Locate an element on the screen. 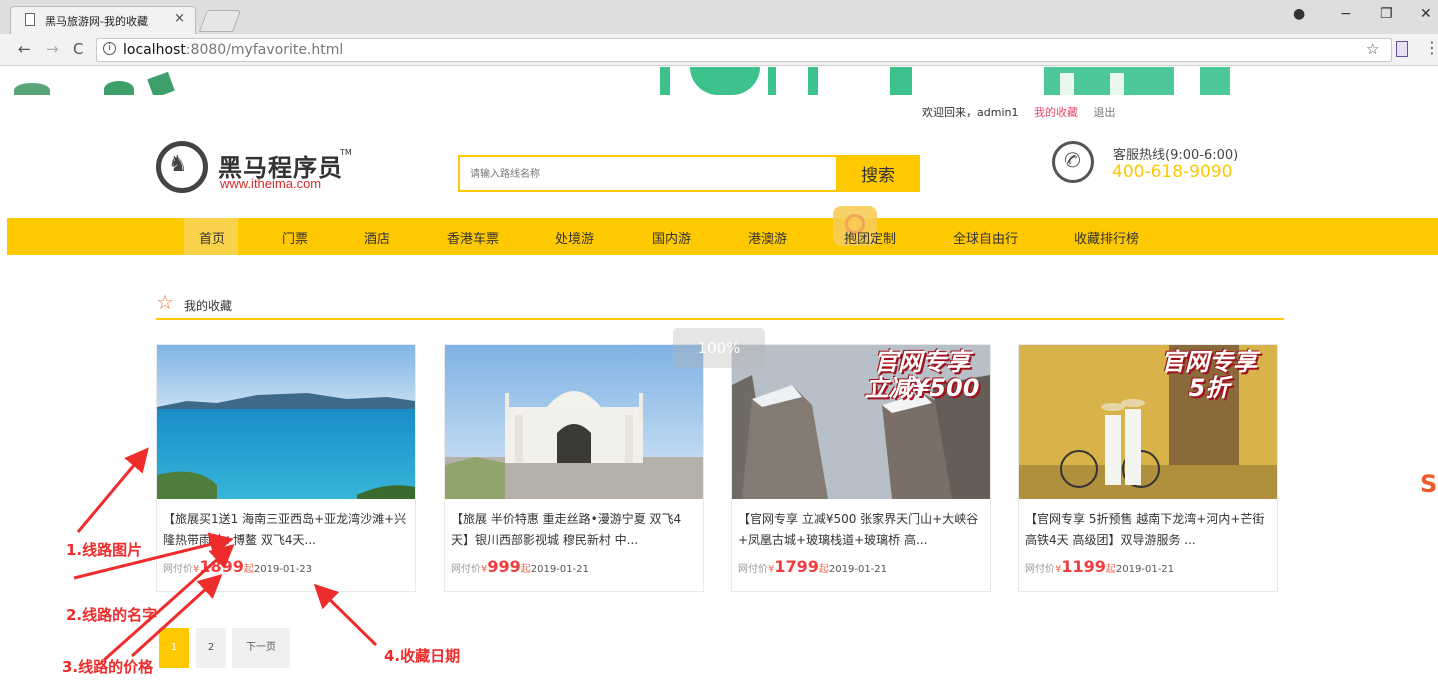 The height and width of the screenshot is (697, 1438). annotation-label-image: 1.线路图片 is located at coordinates (104, 550).